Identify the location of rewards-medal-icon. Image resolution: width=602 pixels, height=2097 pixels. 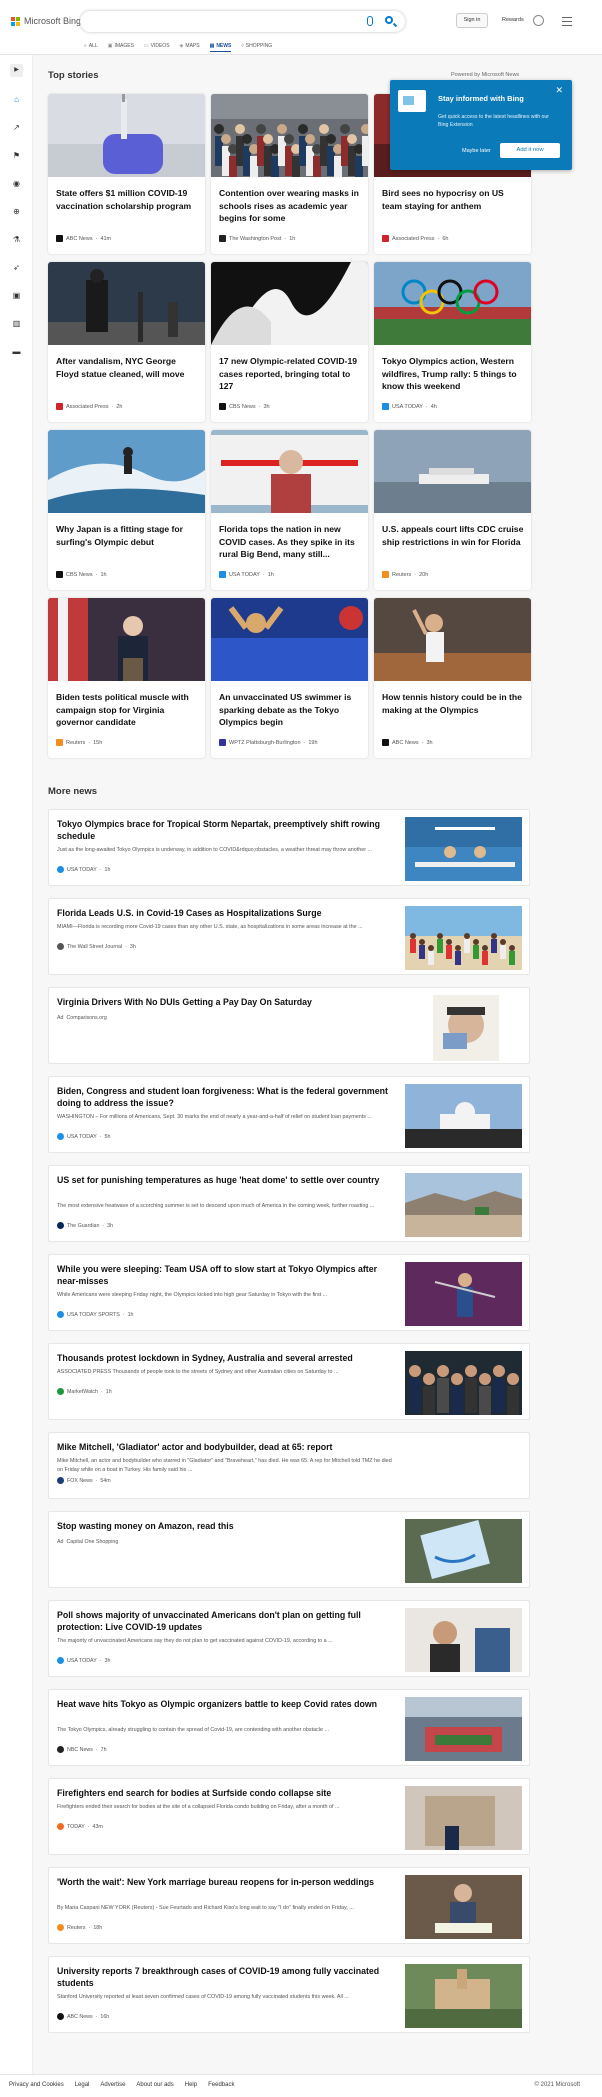
(538, 20).